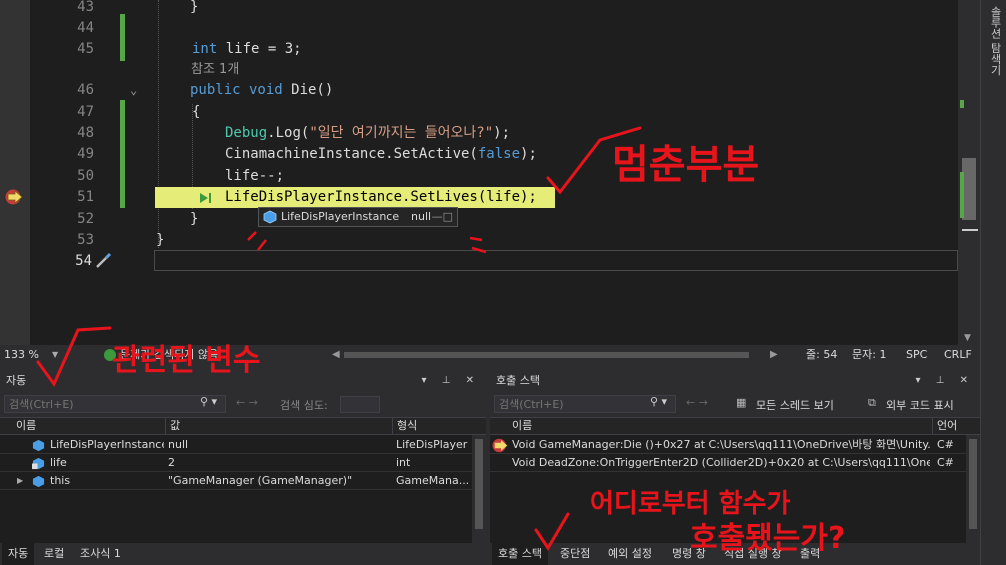 This screenshot has height=565, width=1006. I want to click on search-depth-dropdown, so click(360, 404).